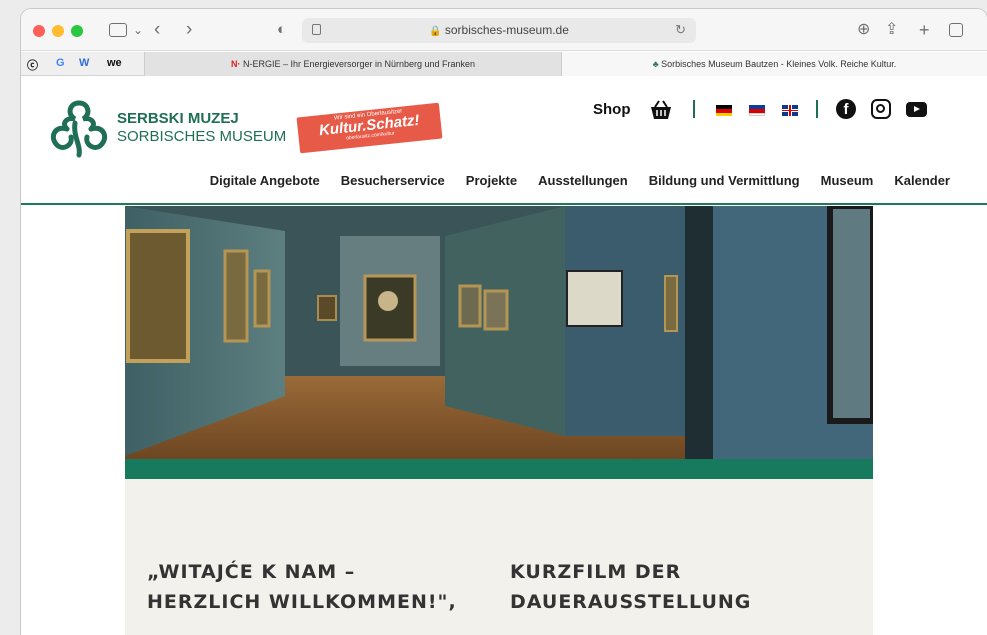 This screenshot has height=635, width=987. Describe the element at coordinates (956, 30) in the screenshot. I see `tab-overview-icon` at that location.